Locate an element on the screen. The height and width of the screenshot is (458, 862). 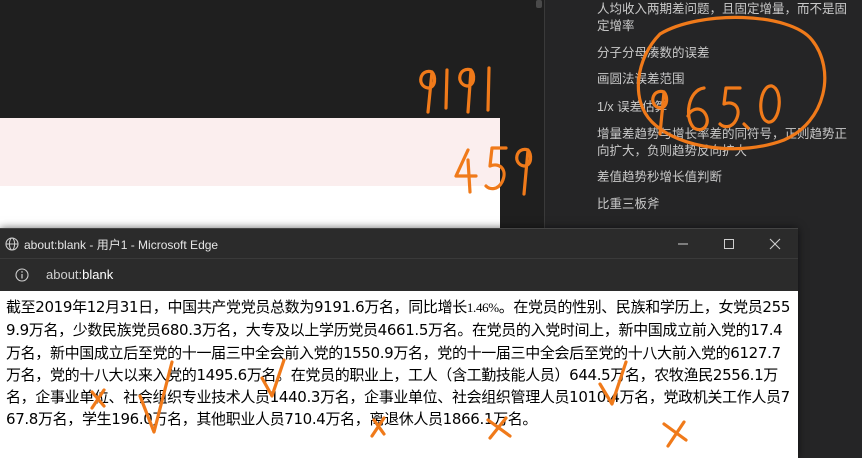
close-icon is located at coordinates (775, 244).